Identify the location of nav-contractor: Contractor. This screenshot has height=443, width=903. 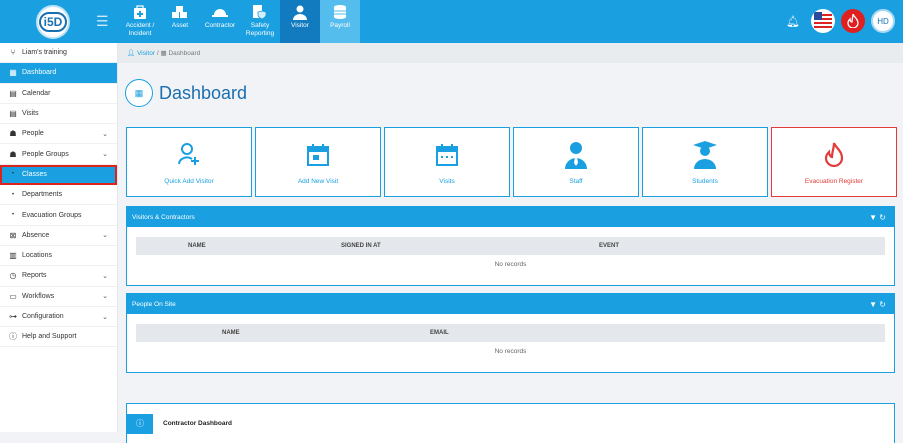
(220, 21).